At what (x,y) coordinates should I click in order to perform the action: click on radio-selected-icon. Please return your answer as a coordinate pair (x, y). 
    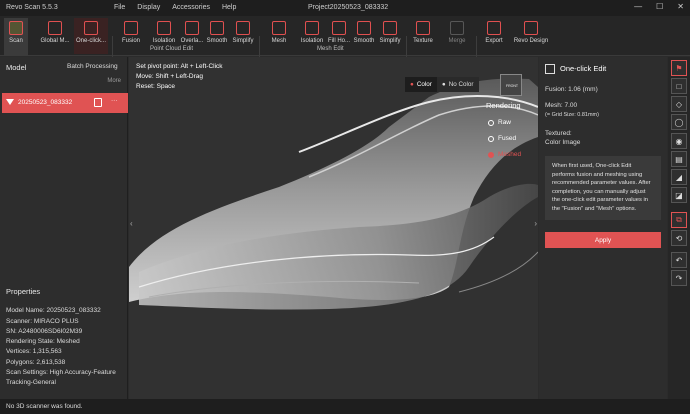
    Looking at the image, I should click on (491, 154).